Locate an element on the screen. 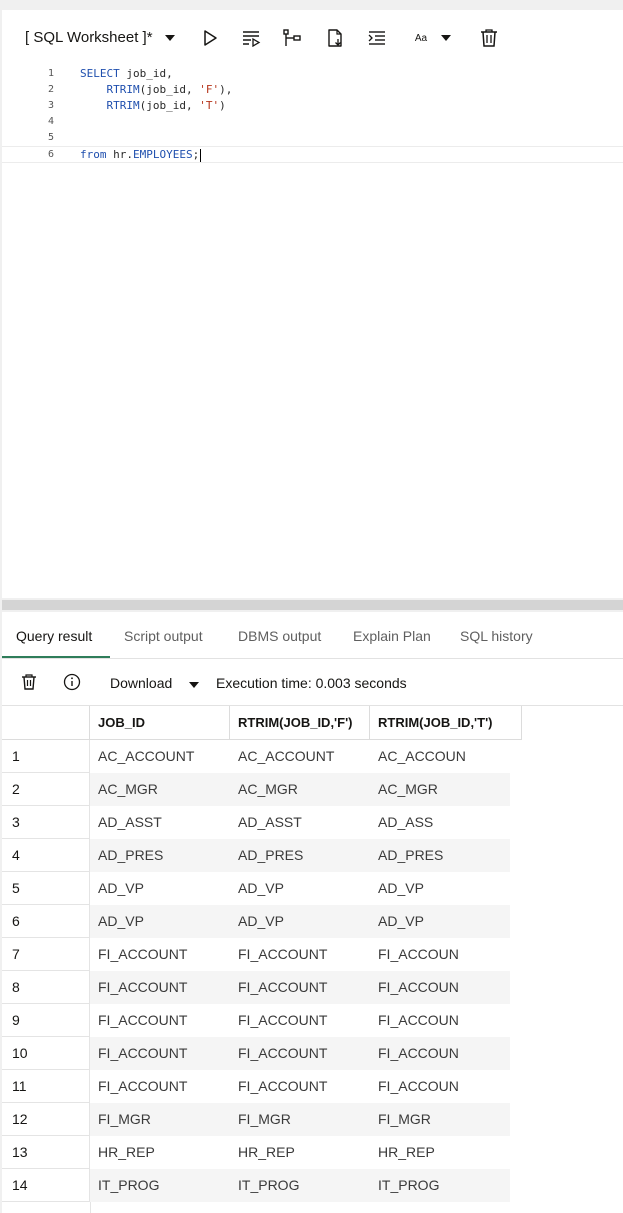 This screenshot has height=1213, width=623. table-row: 1 AC_ACCOUNT AC_ACCOUNT AC_ACCOUN is located at coordinates (256, 756).